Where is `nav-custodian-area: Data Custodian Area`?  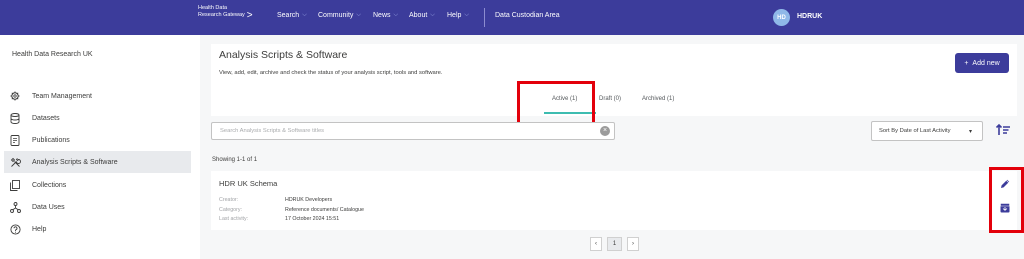 nav-custodian-area: Data Custodian Area is located at coordinates (527, 15).